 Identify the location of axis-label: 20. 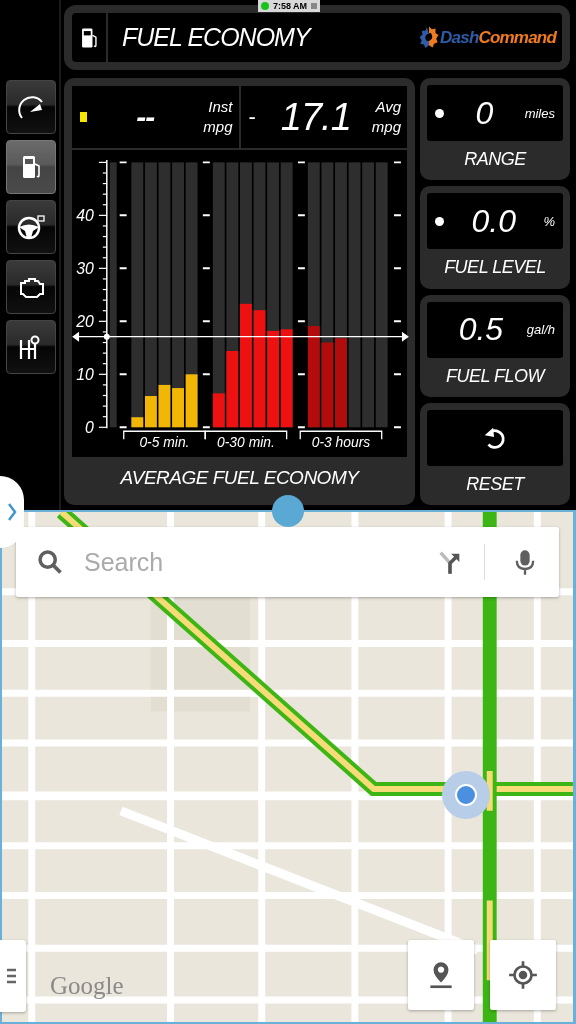
(85, 322).